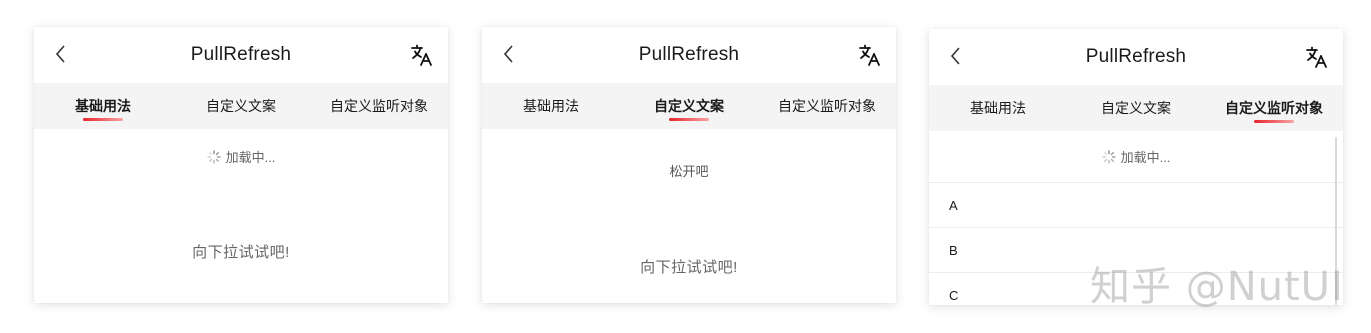  What do you see at coordinates (1217, 287) in the screenshot?
I see `watermark: 知乎 @NutUI` at bounding box center [1217, 287].